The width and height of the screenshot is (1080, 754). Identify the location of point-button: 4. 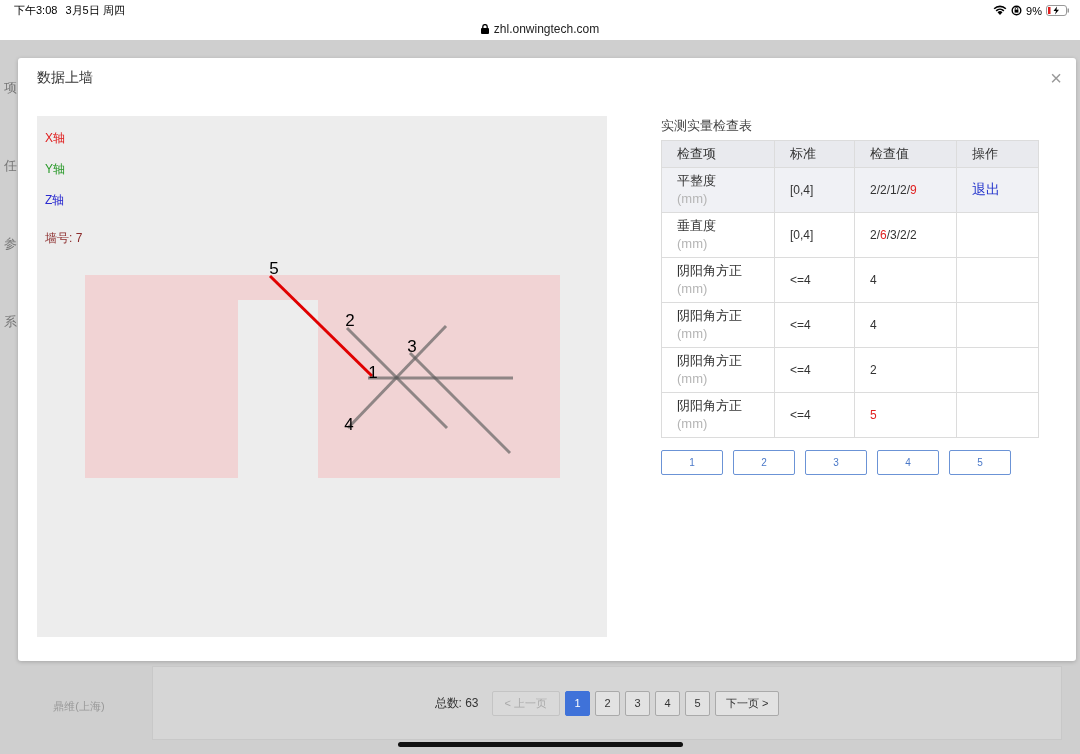
(908, 462).